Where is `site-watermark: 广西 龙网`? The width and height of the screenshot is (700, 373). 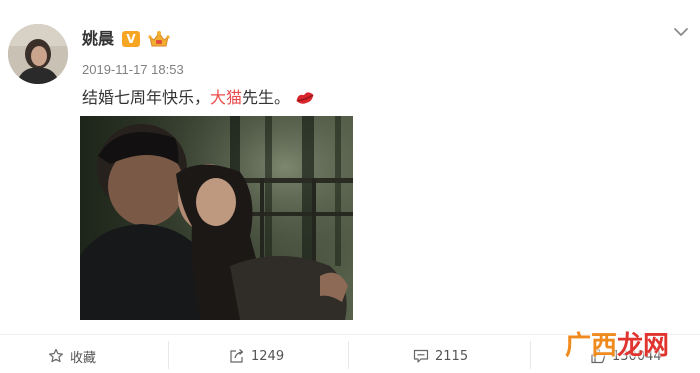 site-watermark: 广西 龙网 is located at coordinates (617, 346).